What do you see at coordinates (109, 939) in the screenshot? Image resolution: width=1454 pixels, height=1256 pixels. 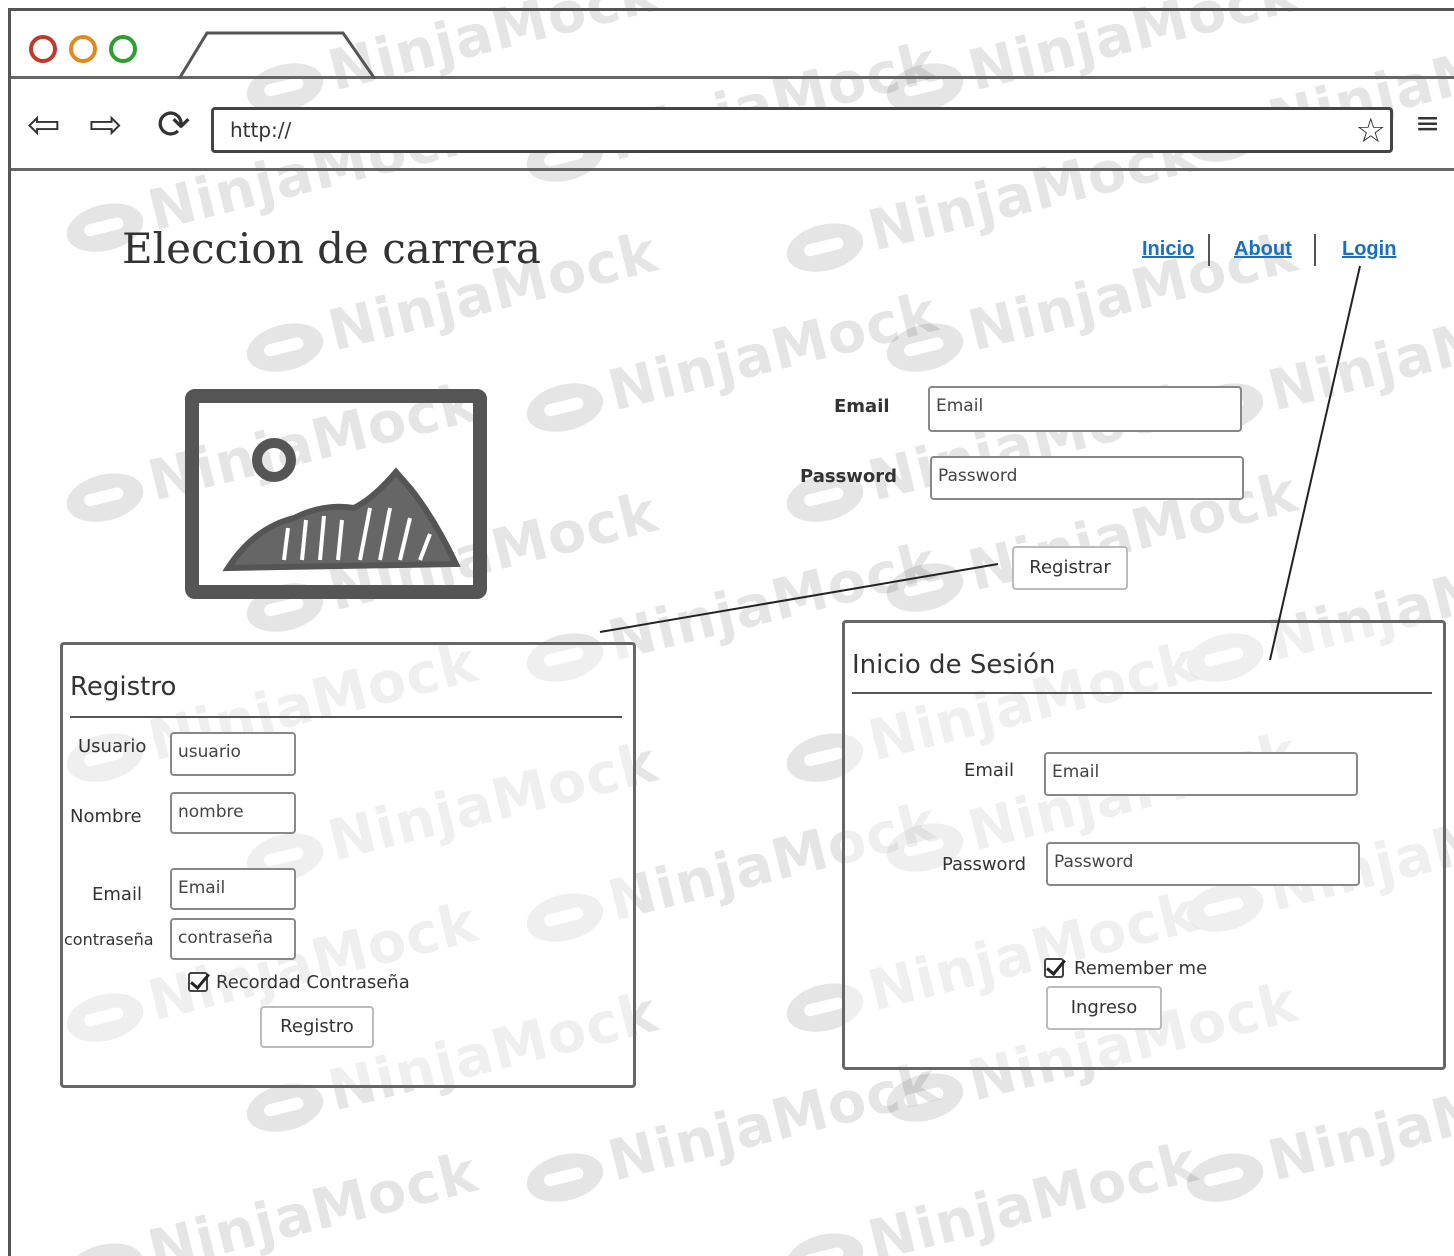 I see `password-label: contraseña` at bounding box center [109, 939].